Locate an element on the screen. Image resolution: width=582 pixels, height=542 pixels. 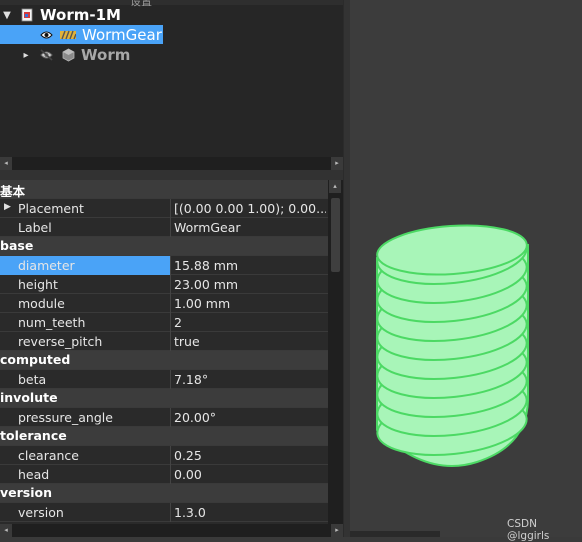
property-row: beta 7.18° is located at coordinates (164, 379).